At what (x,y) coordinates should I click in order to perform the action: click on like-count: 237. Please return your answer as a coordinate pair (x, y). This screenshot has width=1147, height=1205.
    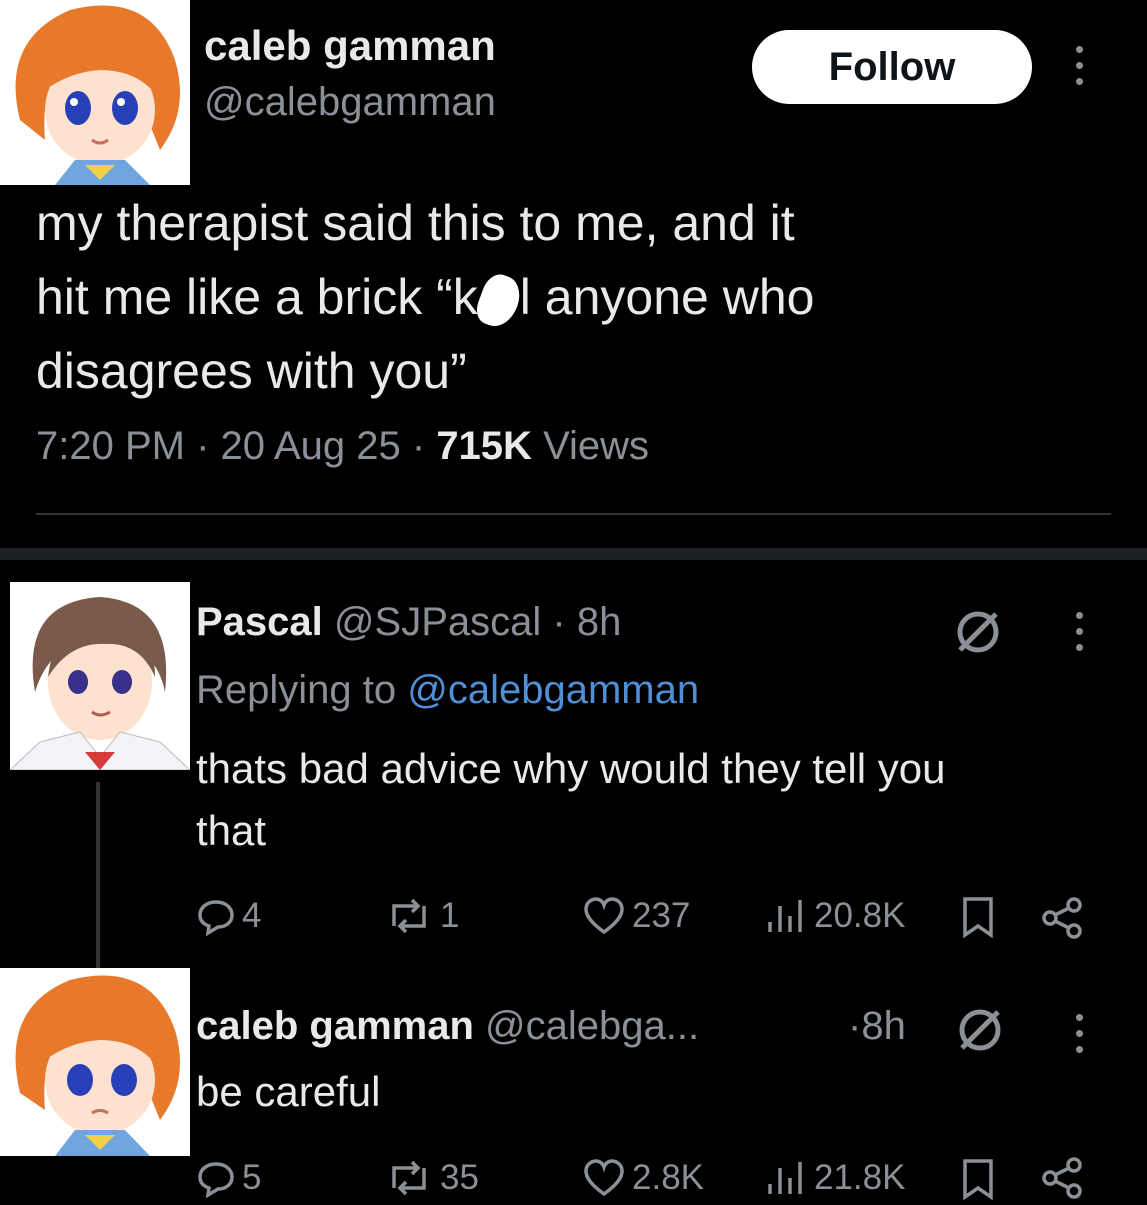
    Looking at the image, I should click on (661, 915).